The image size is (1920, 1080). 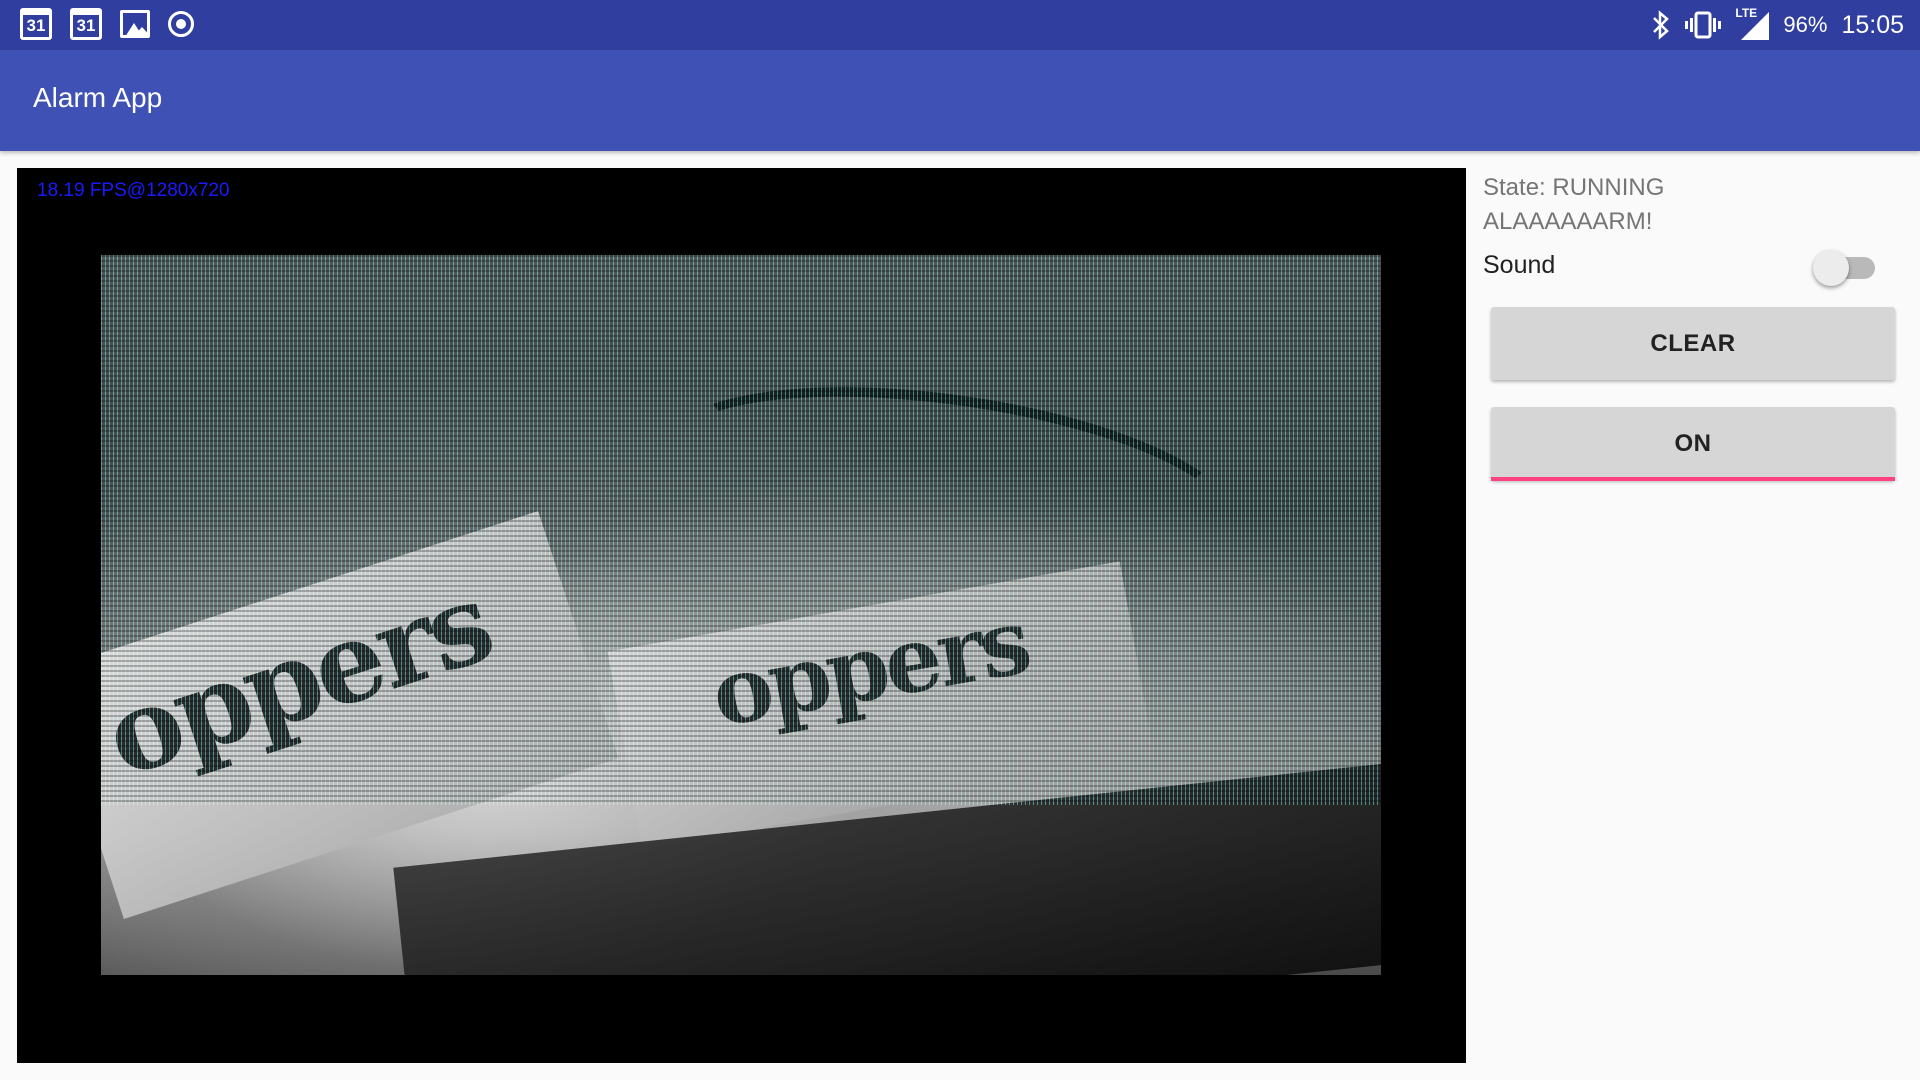 I want to click on record-icon, so click(x=181, y=24).